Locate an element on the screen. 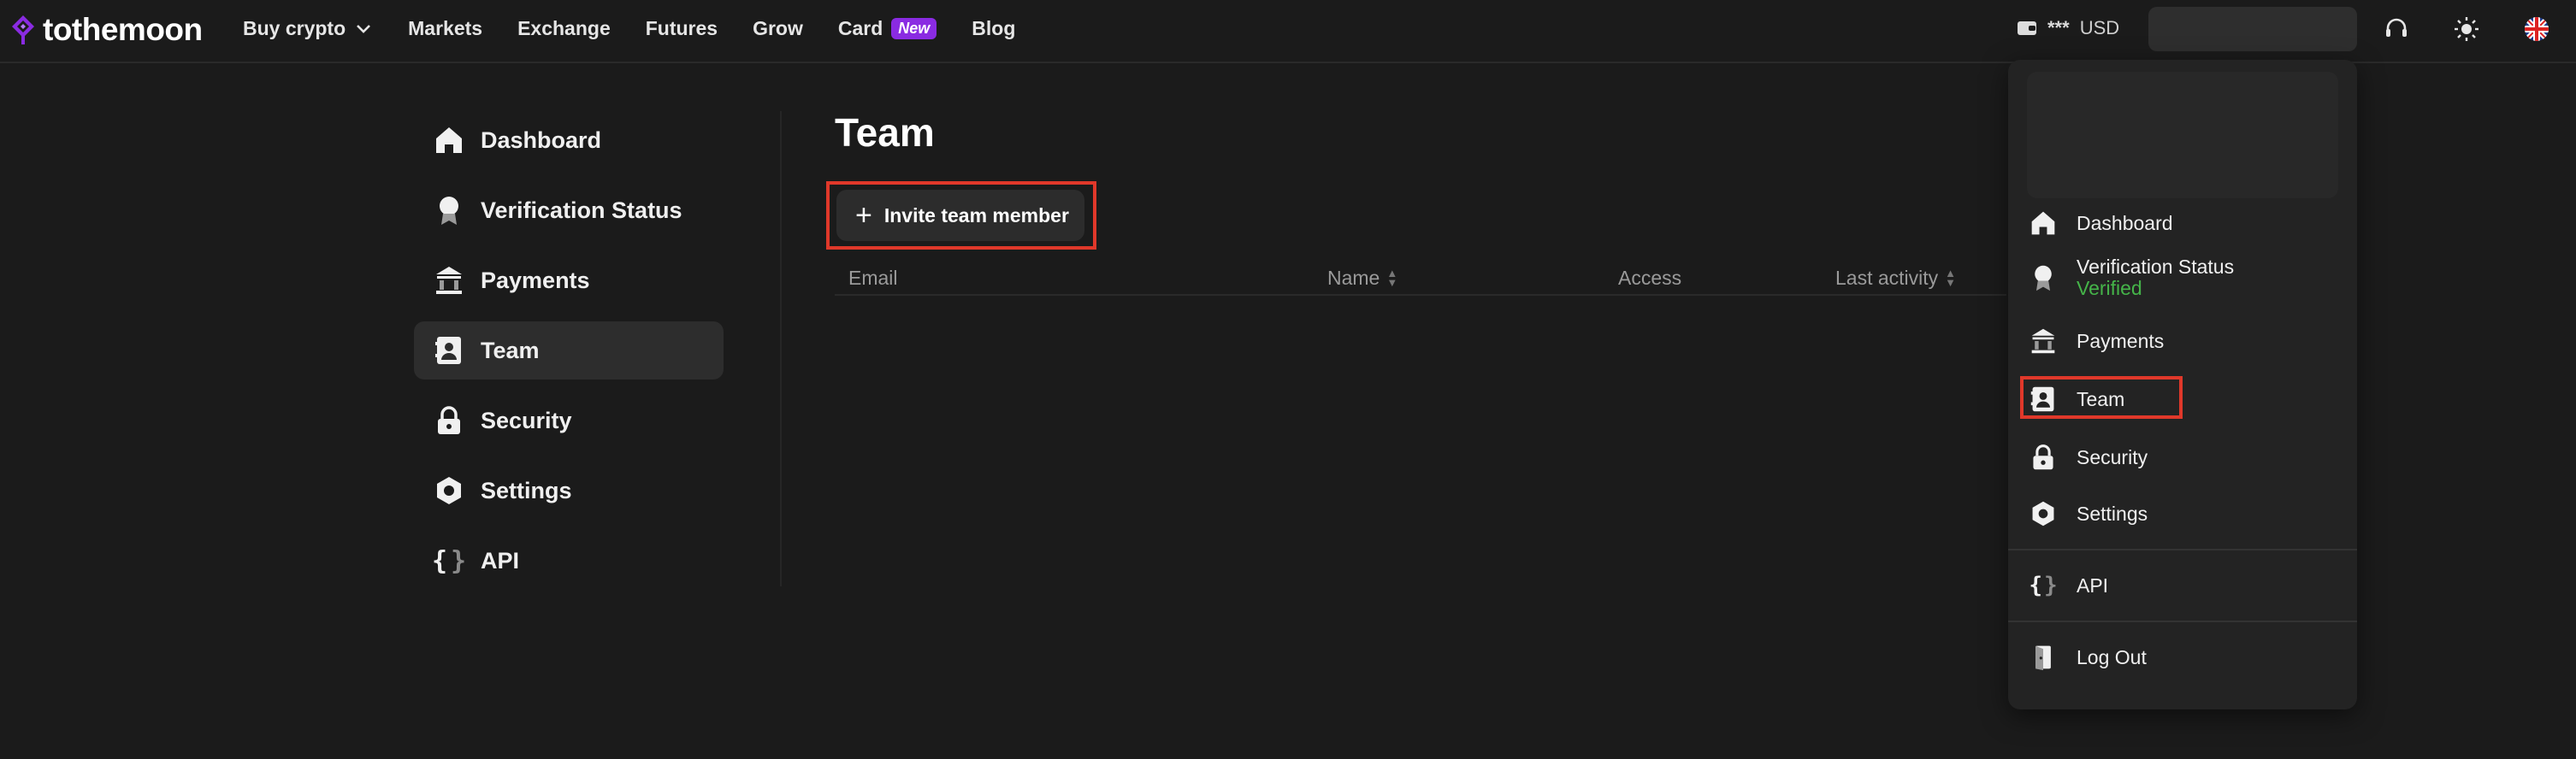  menu-item-settings: Settings is located at coordinates (2088, 513).